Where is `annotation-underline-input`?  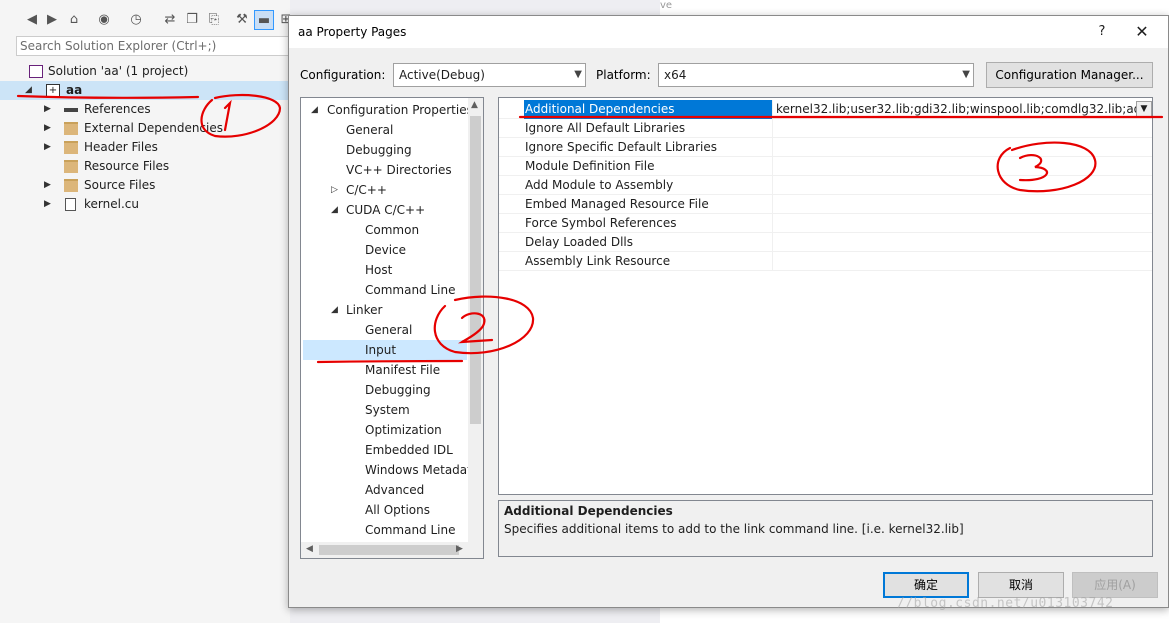 annotation-underline-input is located at coordinates (390, 361).